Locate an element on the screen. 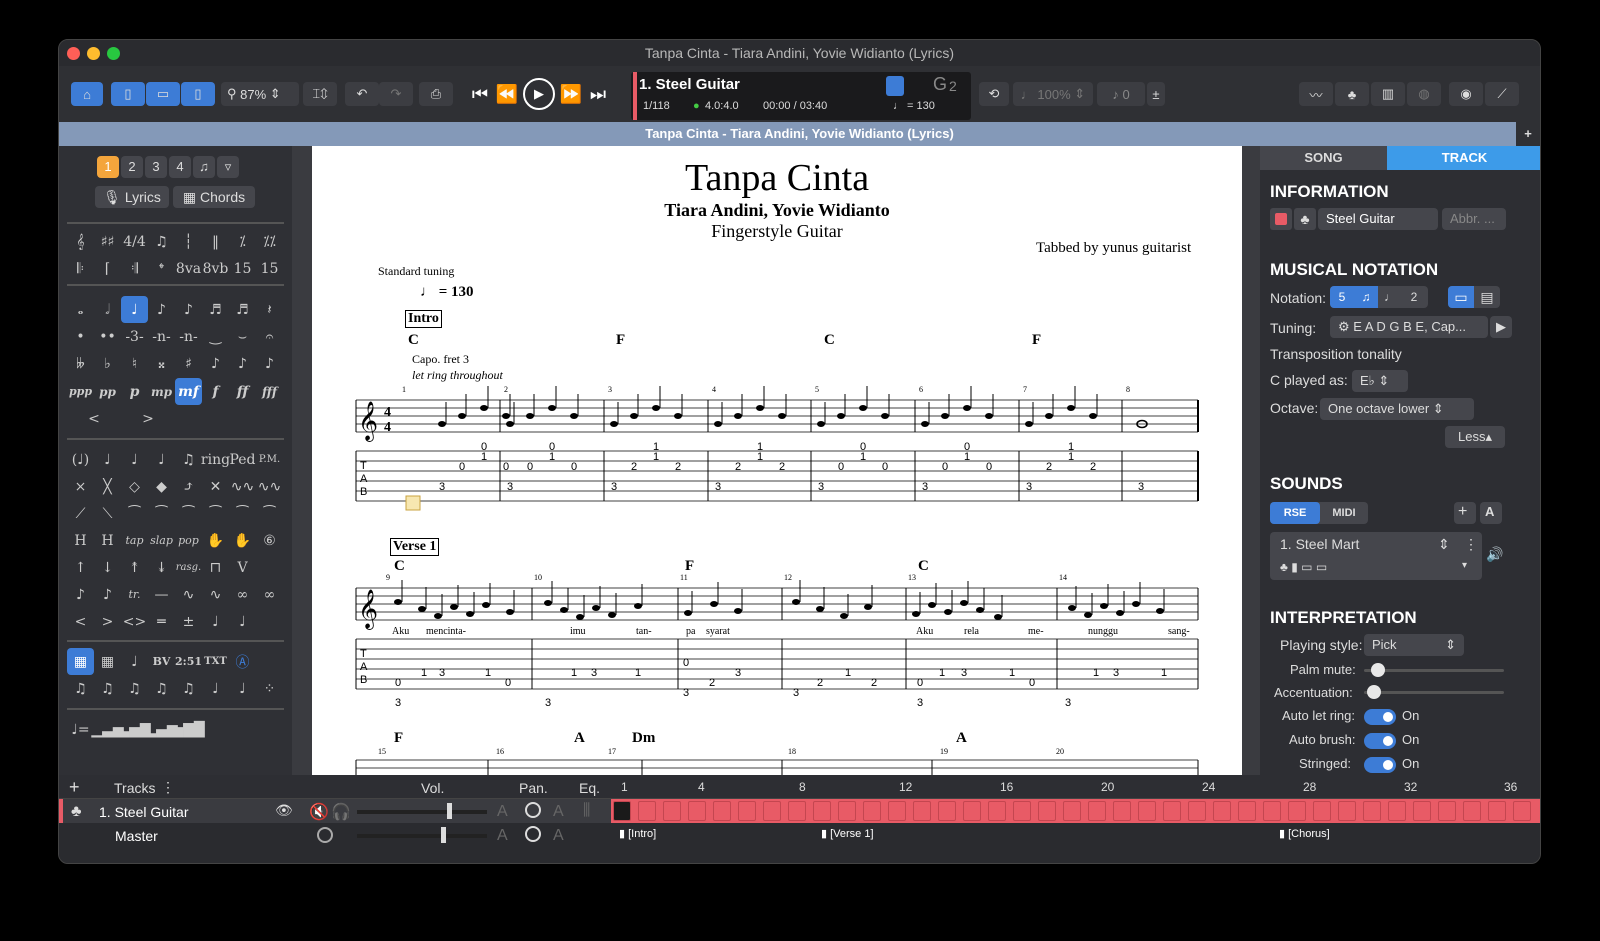  tremolo-bar-icon: ∞ is located at coordinates (242, 594).